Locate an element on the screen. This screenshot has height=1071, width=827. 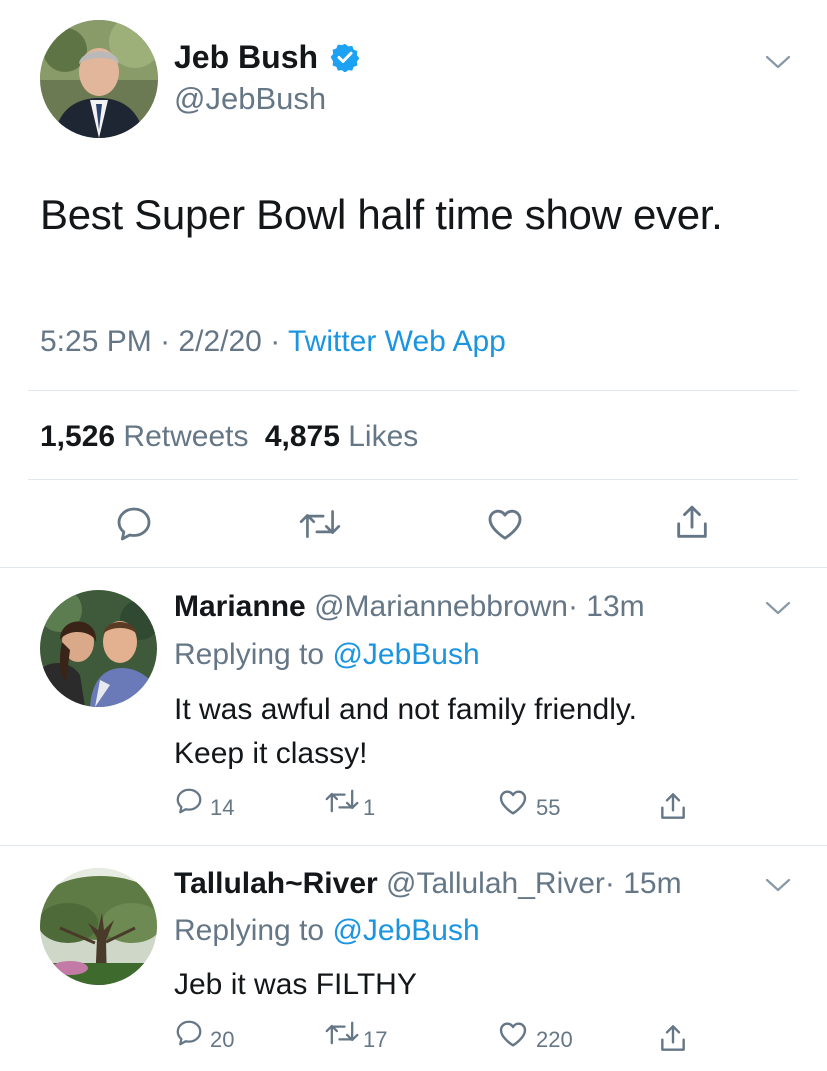
like-count: 220 is located at coordinates (554, 1039).